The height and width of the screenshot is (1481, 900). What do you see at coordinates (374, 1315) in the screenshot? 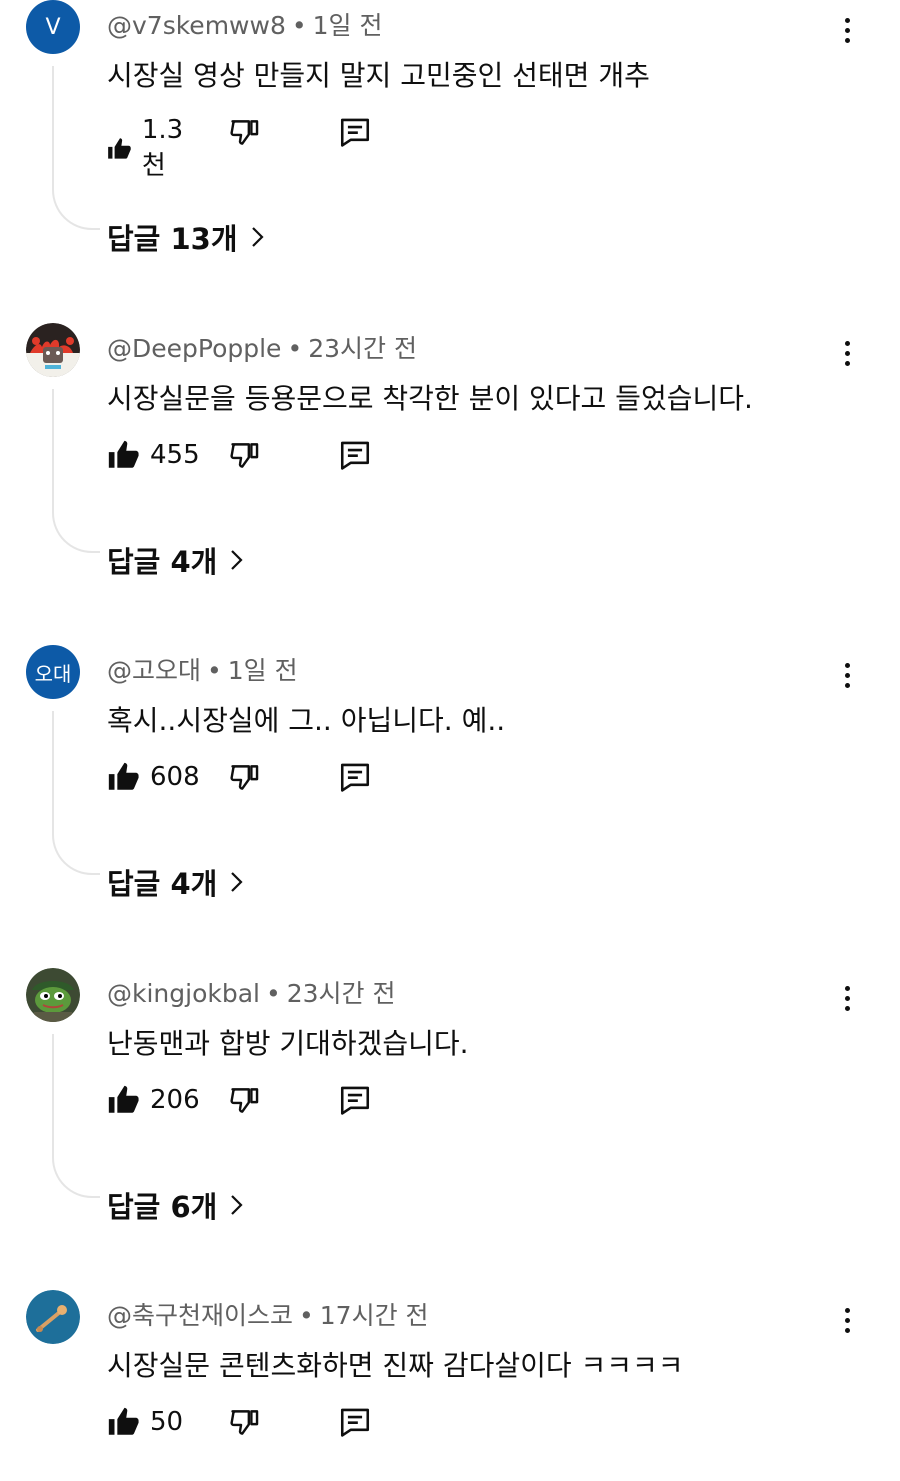
I see `comment-time: 17시간 전` at bounding box center [374, 1315].